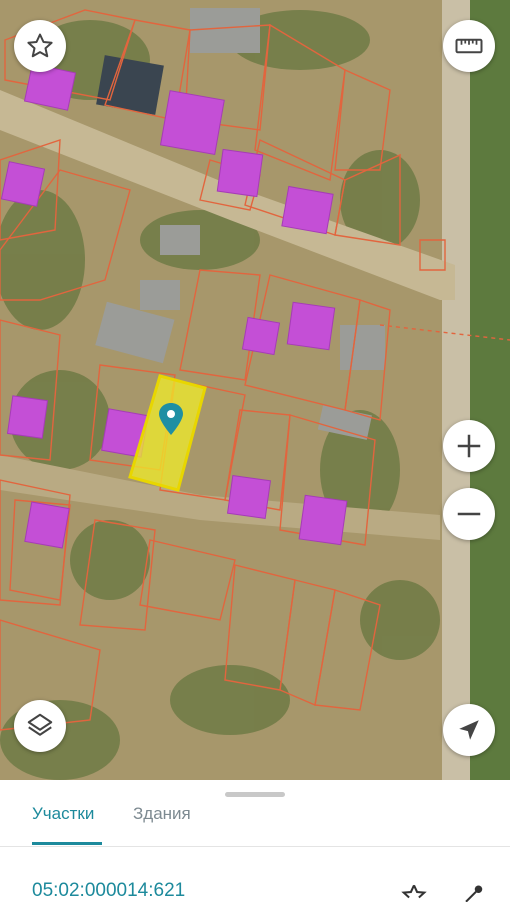  Describe the element at coordinates (108, 891) in the screenshot. I see `parcel-cadastral-number: 05:02:000014:621` at that location.